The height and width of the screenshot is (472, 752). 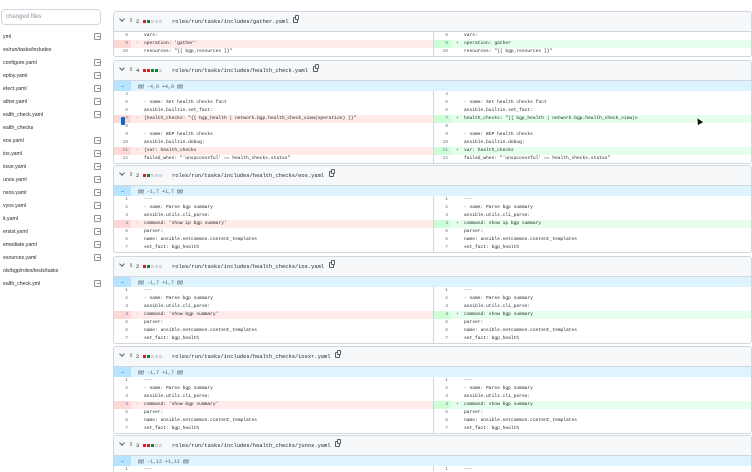 I want to click on file-tree-folder: ealth_checks, so click(x=53, y=128).